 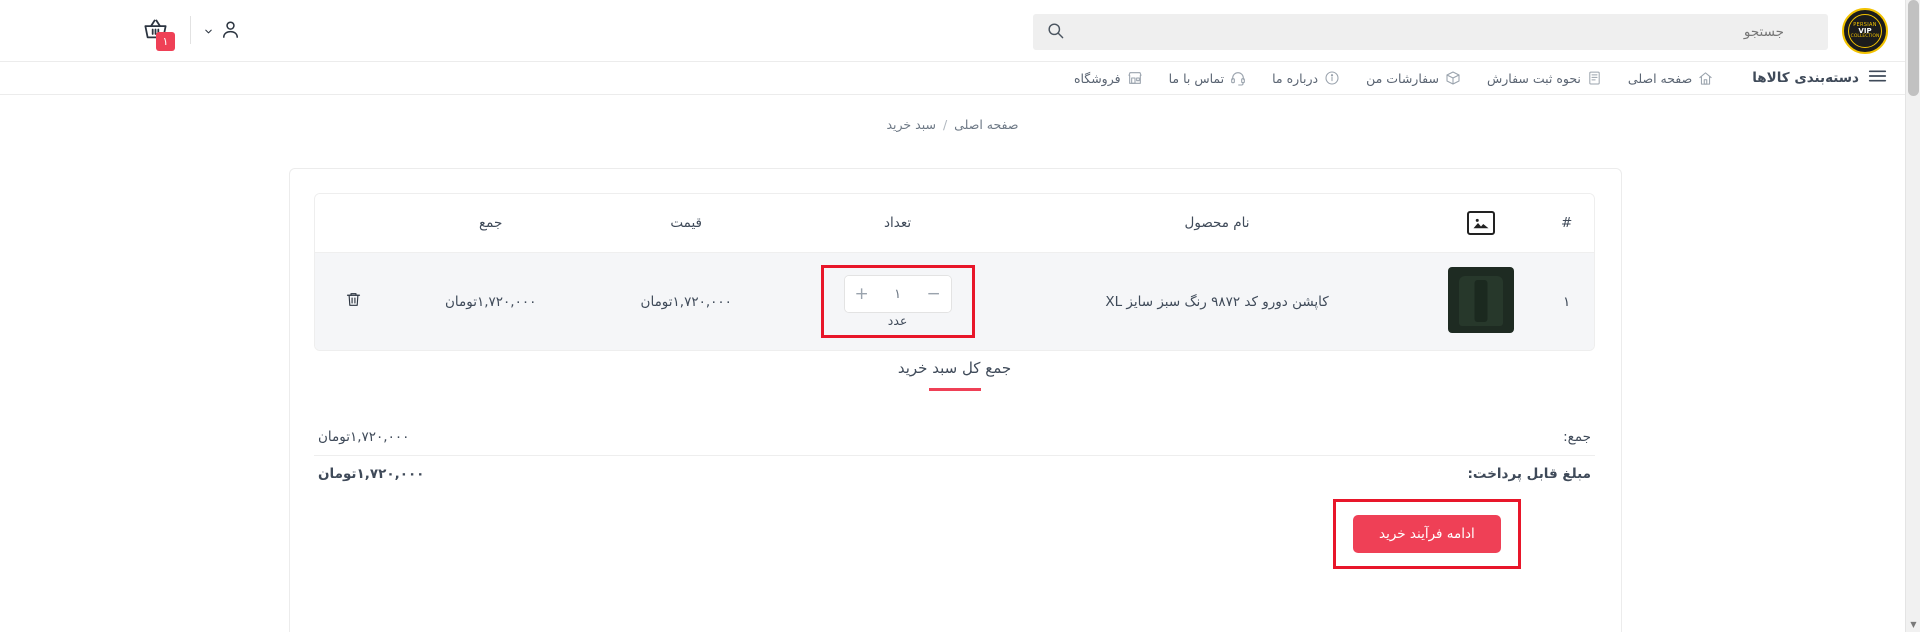 I want to click on user-icon, so click(x=230, y=31).